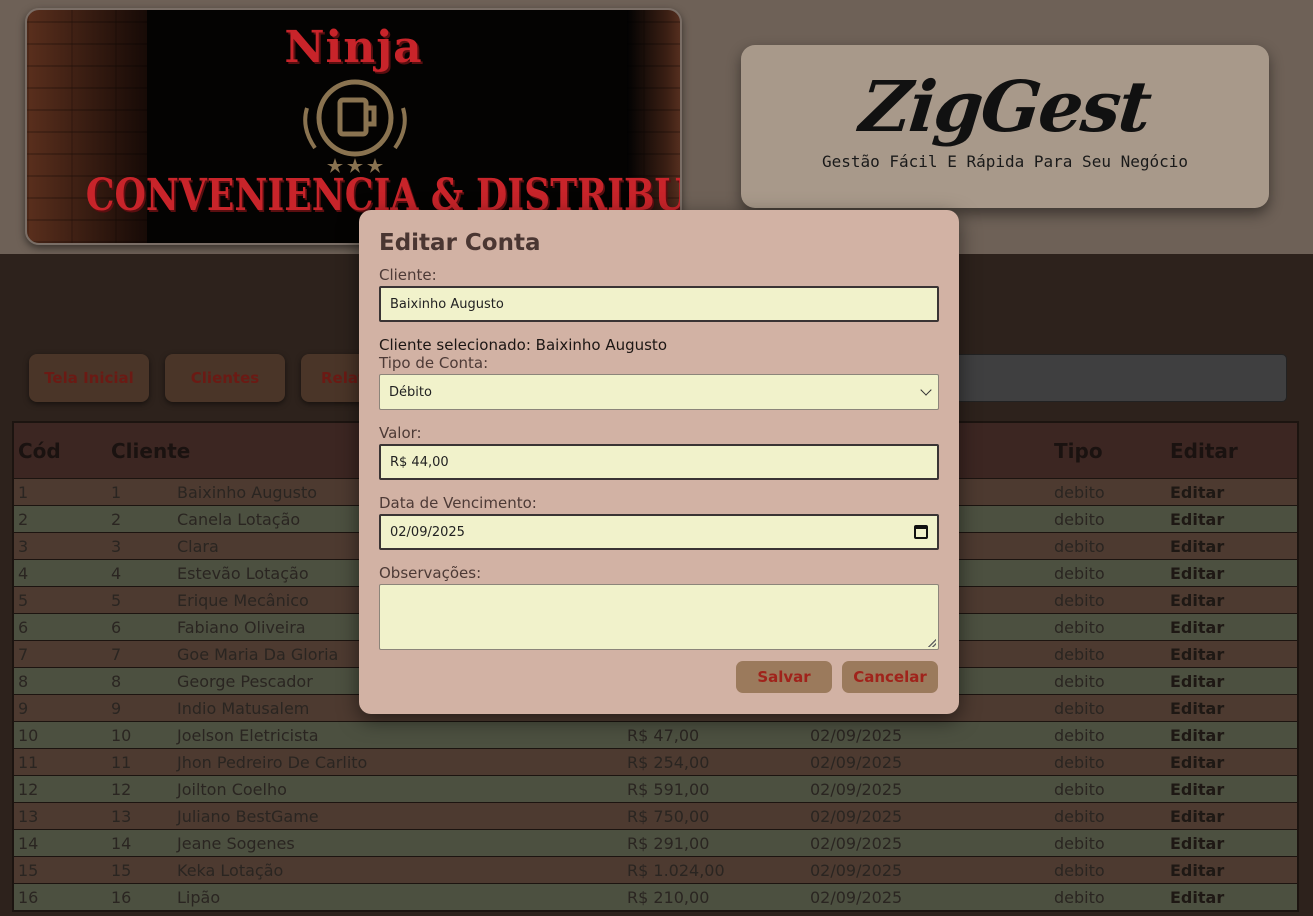 Image resolution: width=1313 pixels, height=916 pixels. I want to click on selected-client-text: Cliente selecionado: Baixinho Augusto, so click(523, 345).